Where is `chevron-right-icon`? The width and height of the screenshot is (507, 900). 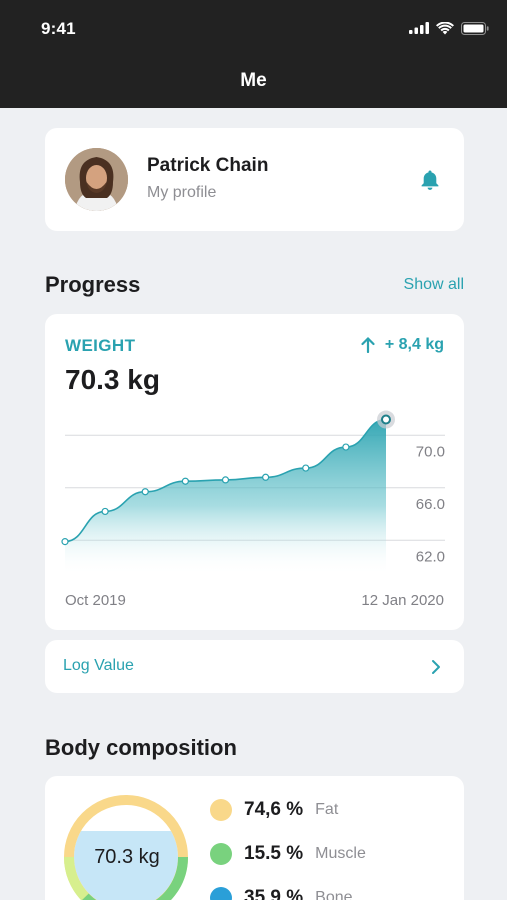
chevron-right-icon is located at coordinates (436, 667).